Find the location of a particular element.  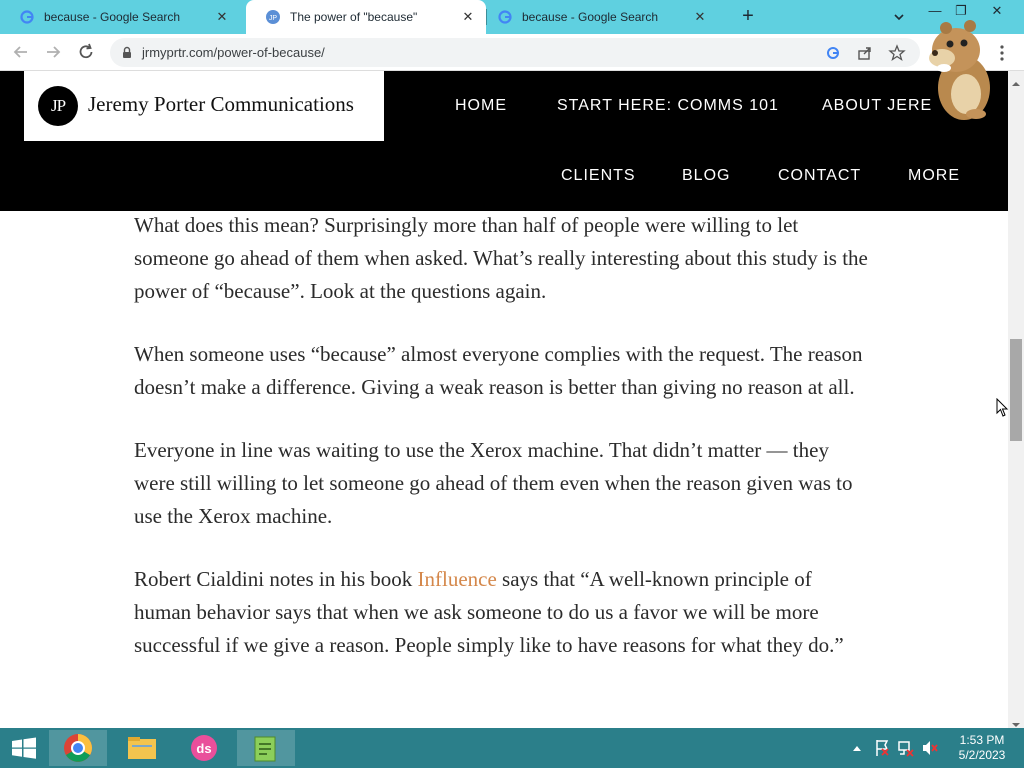

nav-blog: BLOG is located at coordinates (706, 176).